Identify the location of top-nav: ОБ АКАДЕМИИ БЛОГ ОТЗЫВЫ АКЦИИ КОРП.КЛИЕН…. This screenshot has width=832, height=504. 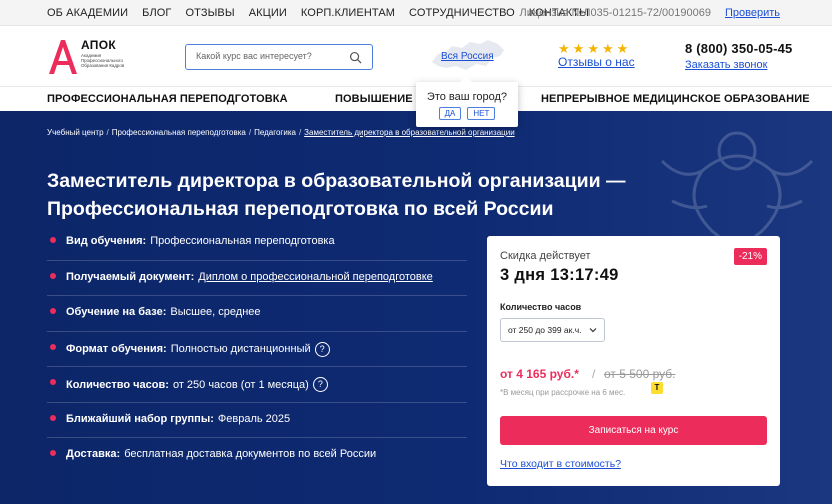
(318, 13).